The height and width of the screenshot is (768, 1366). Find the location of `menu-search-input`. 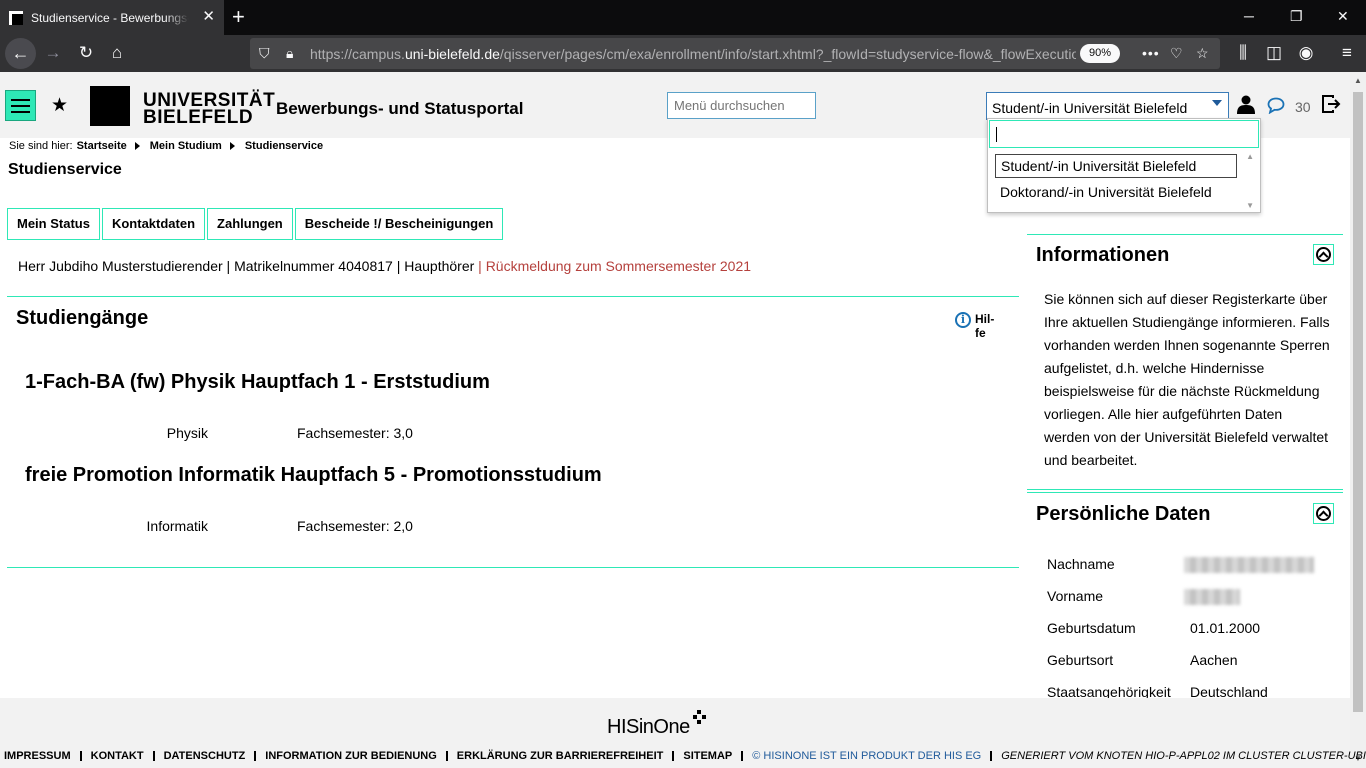

menu-search-input is located at coordinates (741, 105).